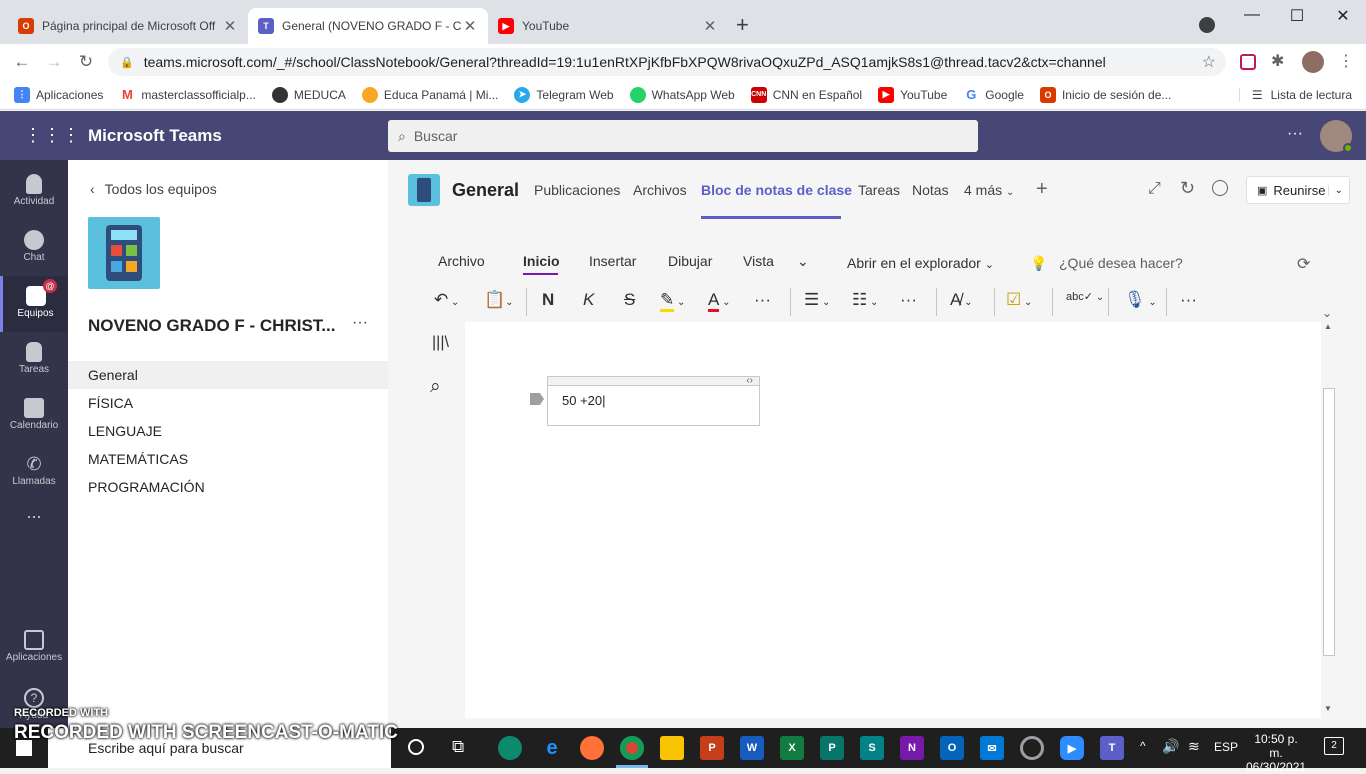  Describe the element at coordinates (792, 748) in the screenshot. I see `excel-icon: X` at that location.